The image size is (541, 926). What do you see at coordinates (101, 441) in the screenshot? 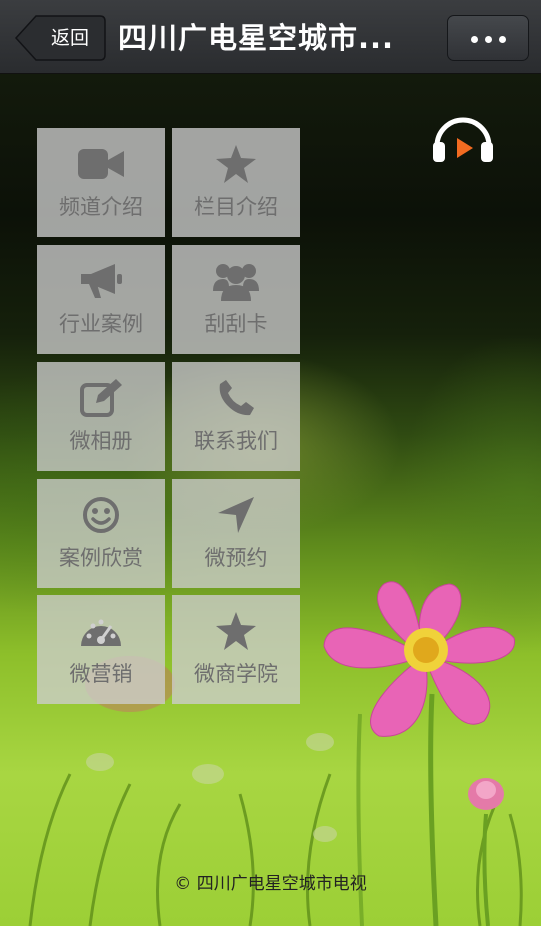
I see `menu-label: 微相册` at bounding box center [101, 441].